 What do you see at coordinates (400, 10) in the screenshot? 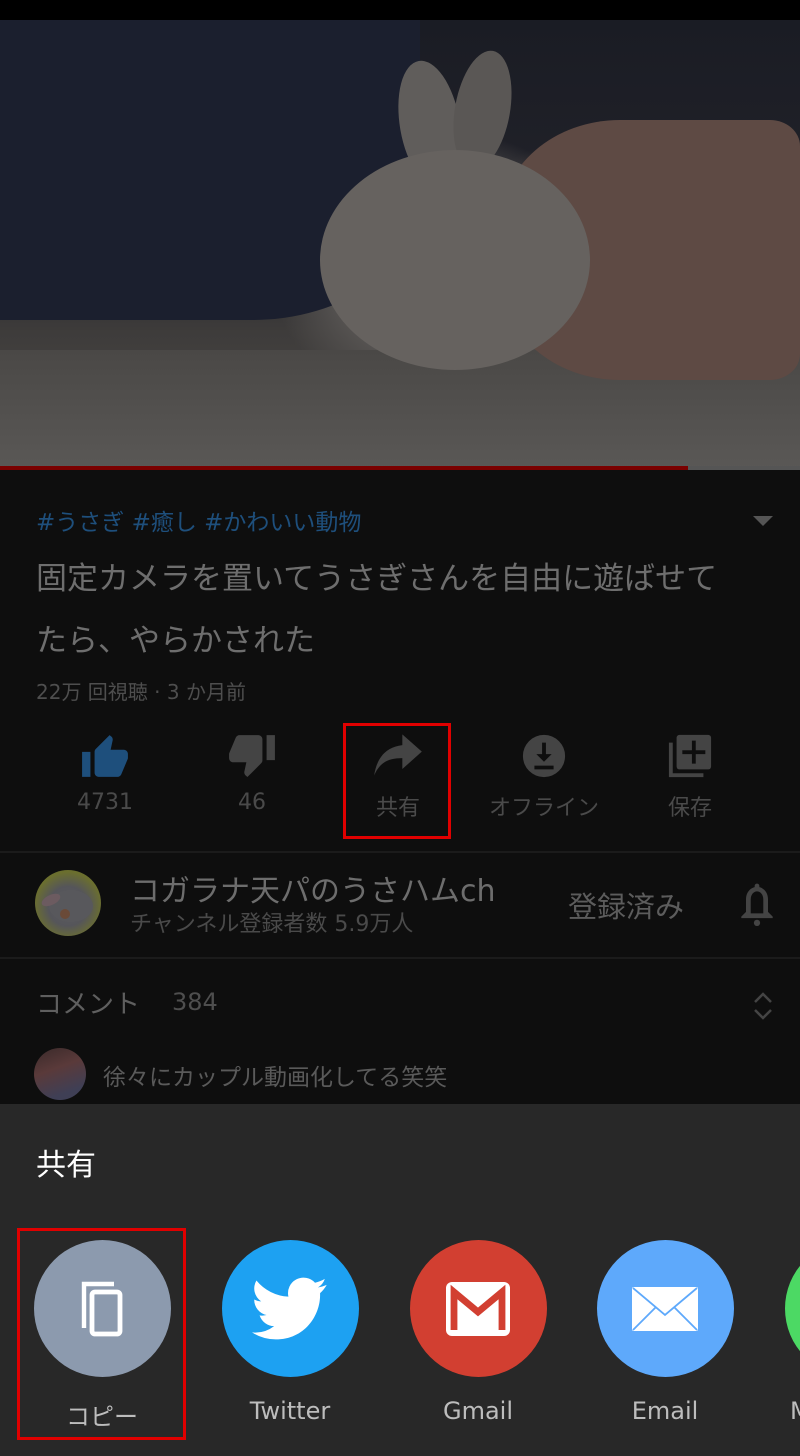
I see `status-bar` at bounding box center [400, 10].